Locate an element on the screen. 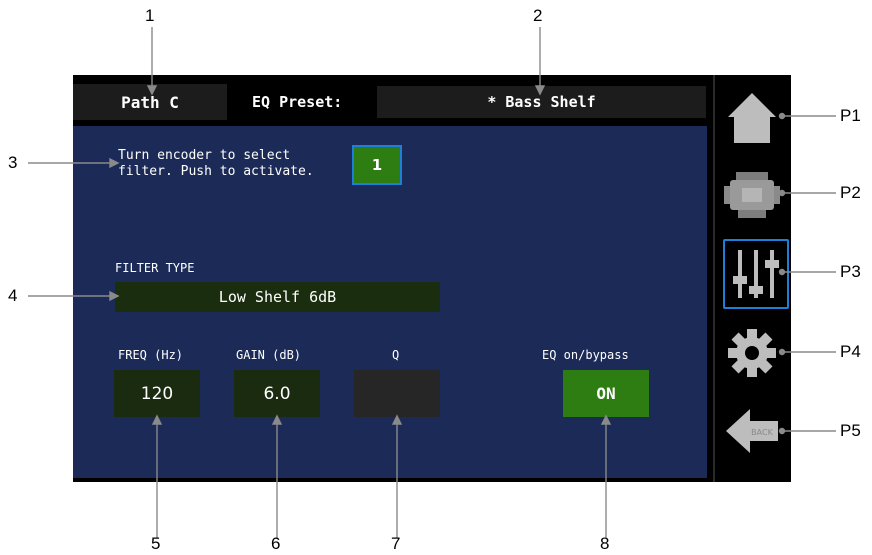  callout-p4: P4 is located at coordinates (850, 351).